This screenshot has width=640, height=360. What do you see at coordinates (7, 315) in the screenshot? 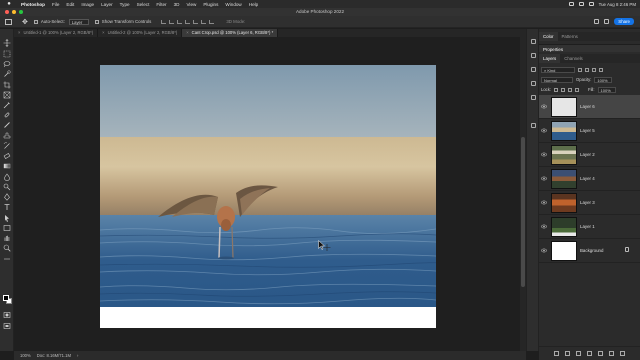
I see `quick-mask-icon` at bounding box center [7, 315].